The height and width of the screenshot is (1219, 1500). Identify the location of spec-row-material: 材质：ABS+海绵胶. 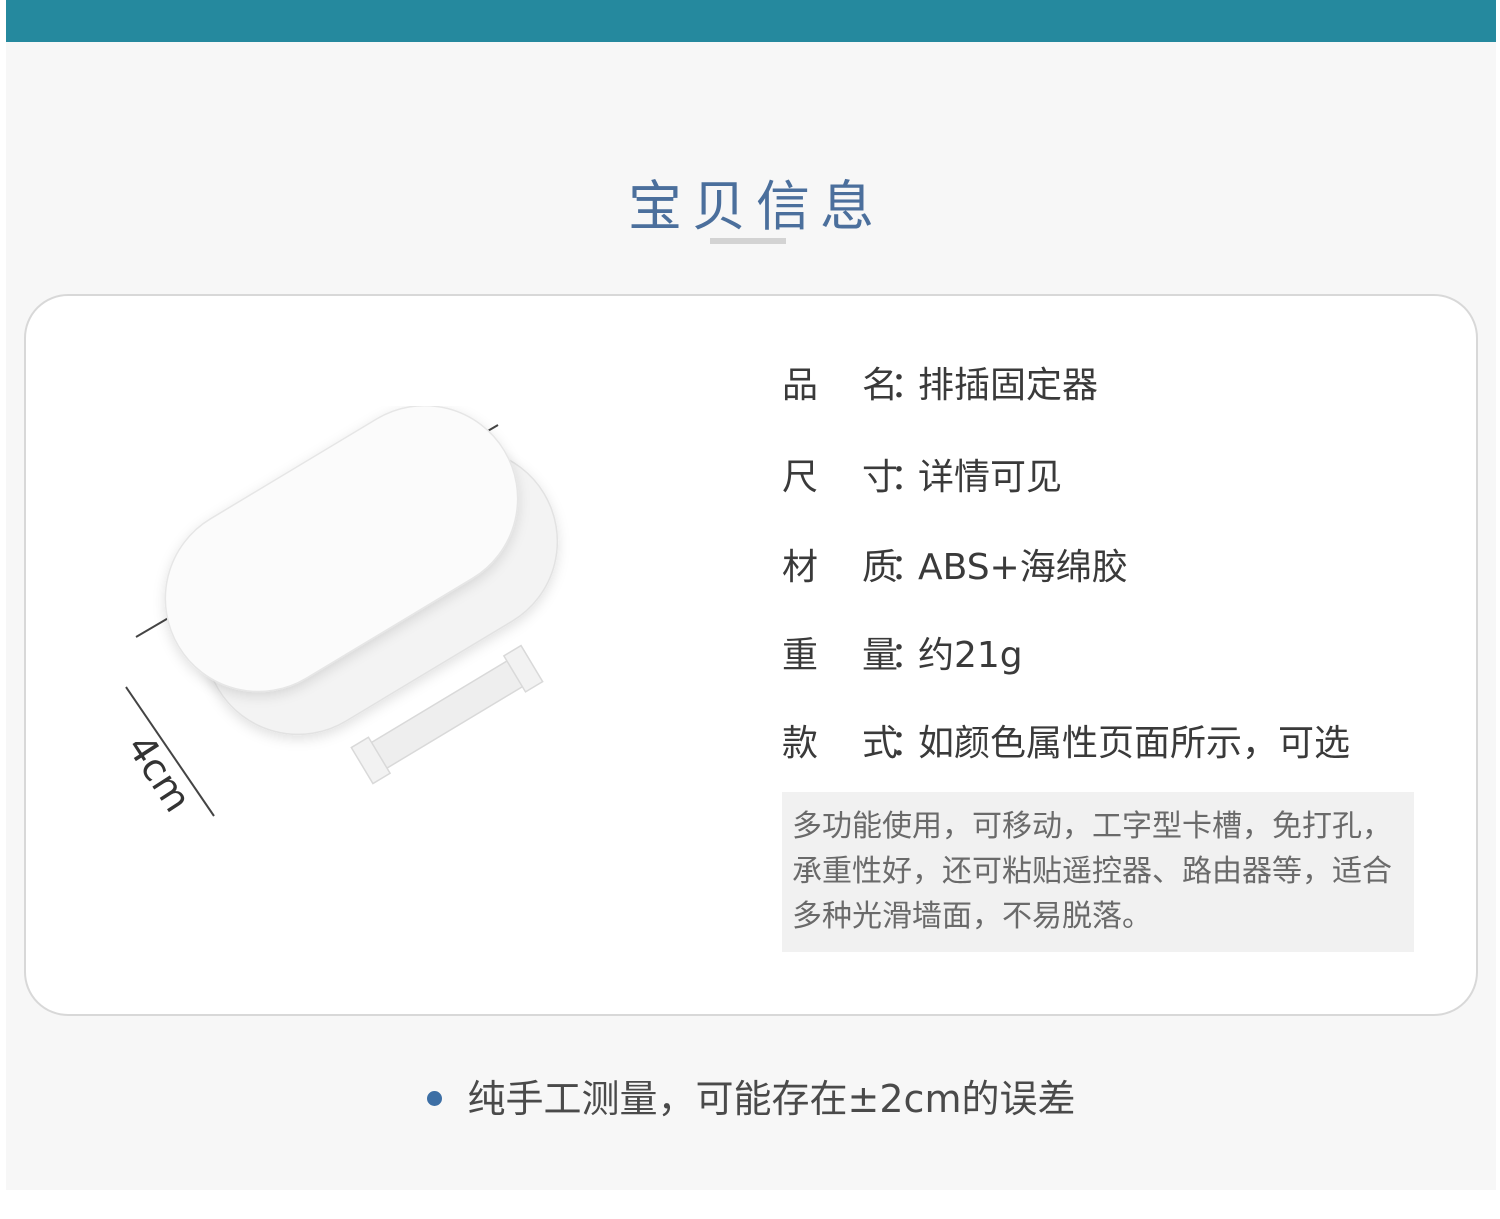
(1112, 563).